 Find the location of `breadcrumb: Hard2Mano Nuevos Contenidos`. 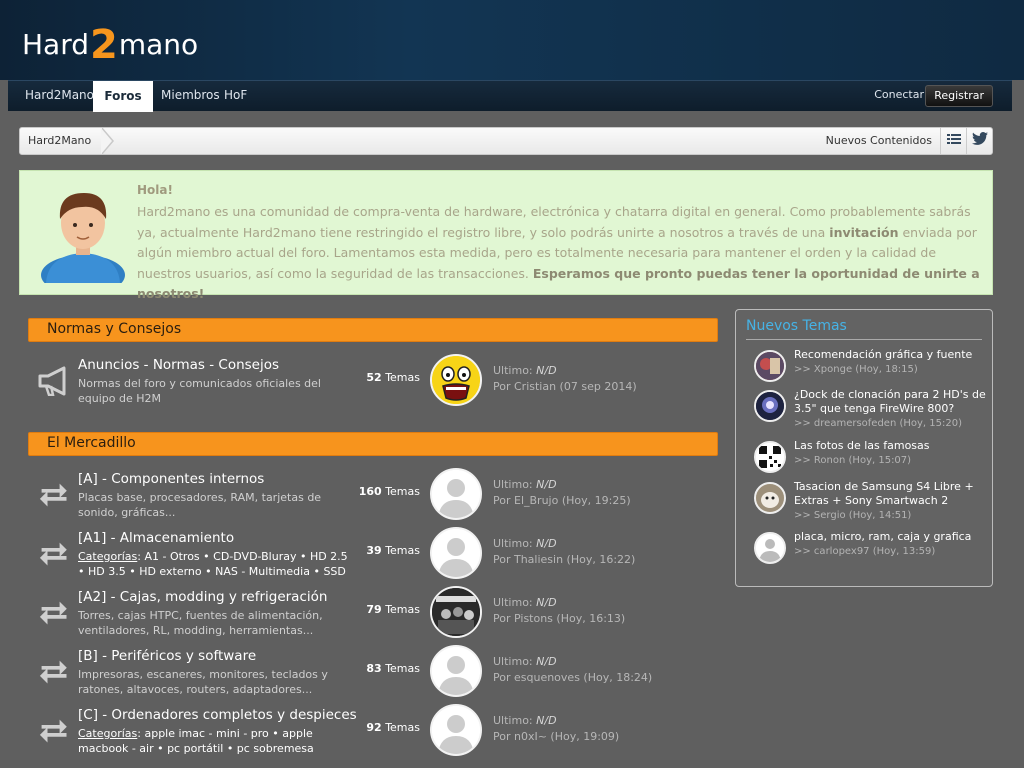

breadcrumb: Hard2Mano Nuevos Contenidos is located at coordinates (506, 141).